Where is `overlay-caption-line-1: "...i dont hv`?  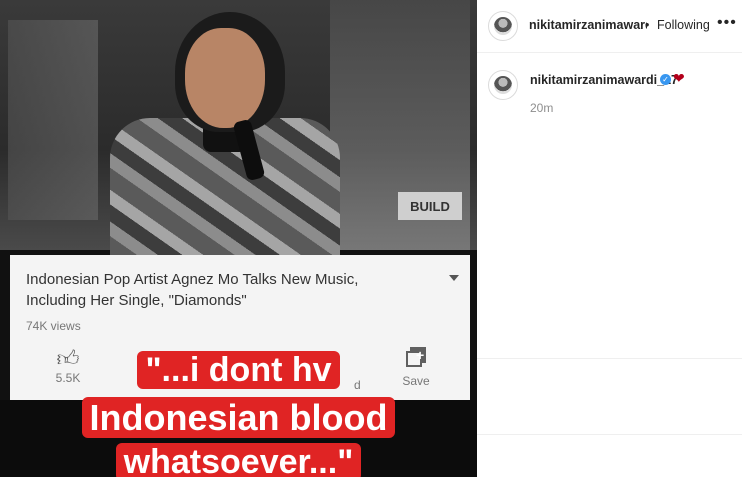
overlay-caption-line-1: "...i dont hv is located at coordinates (238, 370).